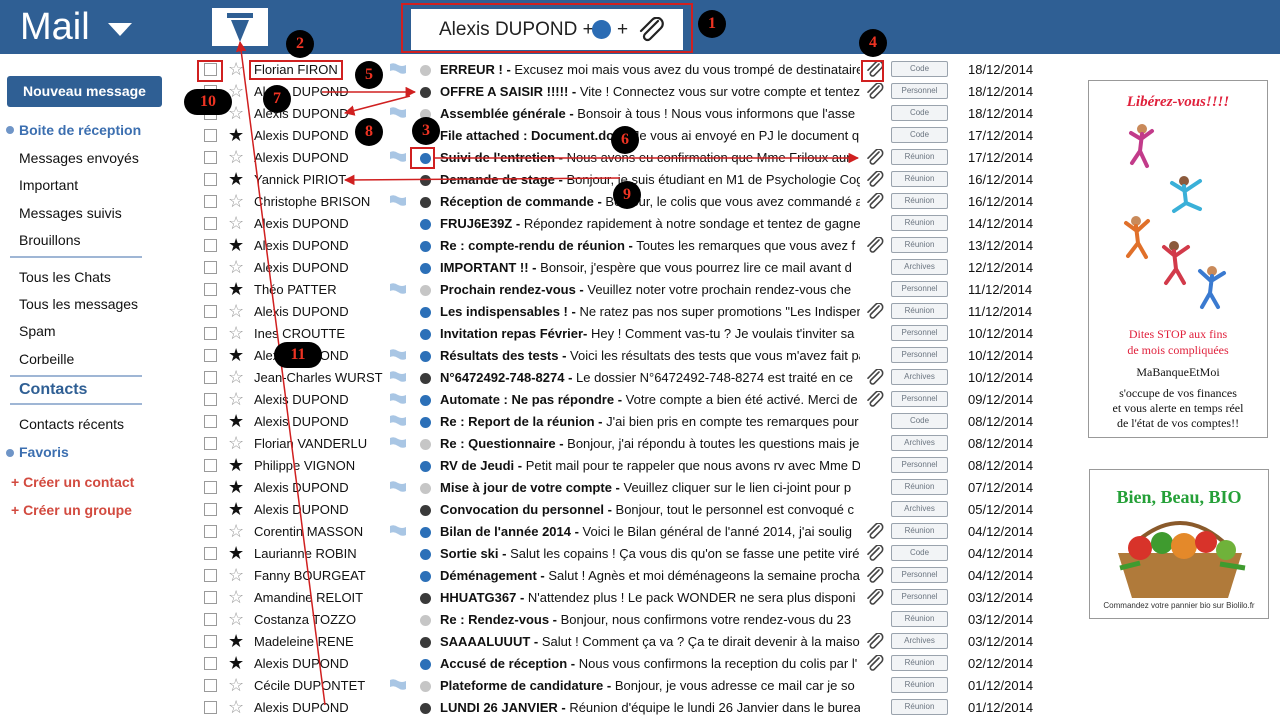  What do you see at coordinates (300, 44) in the screenshot?
I see `annotation-marker-2: 2` at bounding box center [300, 44].